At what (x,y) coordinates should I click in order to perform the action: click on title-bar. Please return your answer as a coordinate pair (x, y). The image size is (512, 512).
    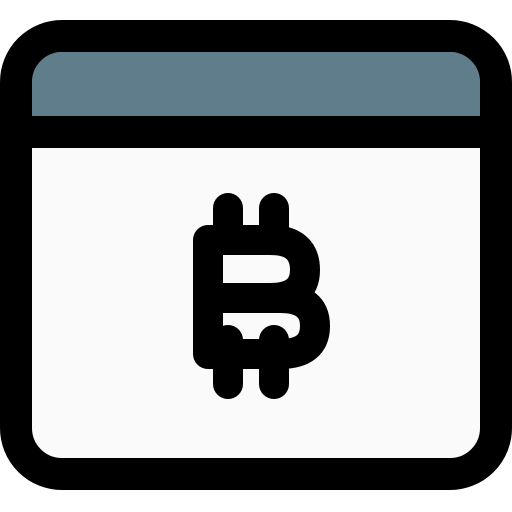
    Looking at the image, I should click on (256, 84).